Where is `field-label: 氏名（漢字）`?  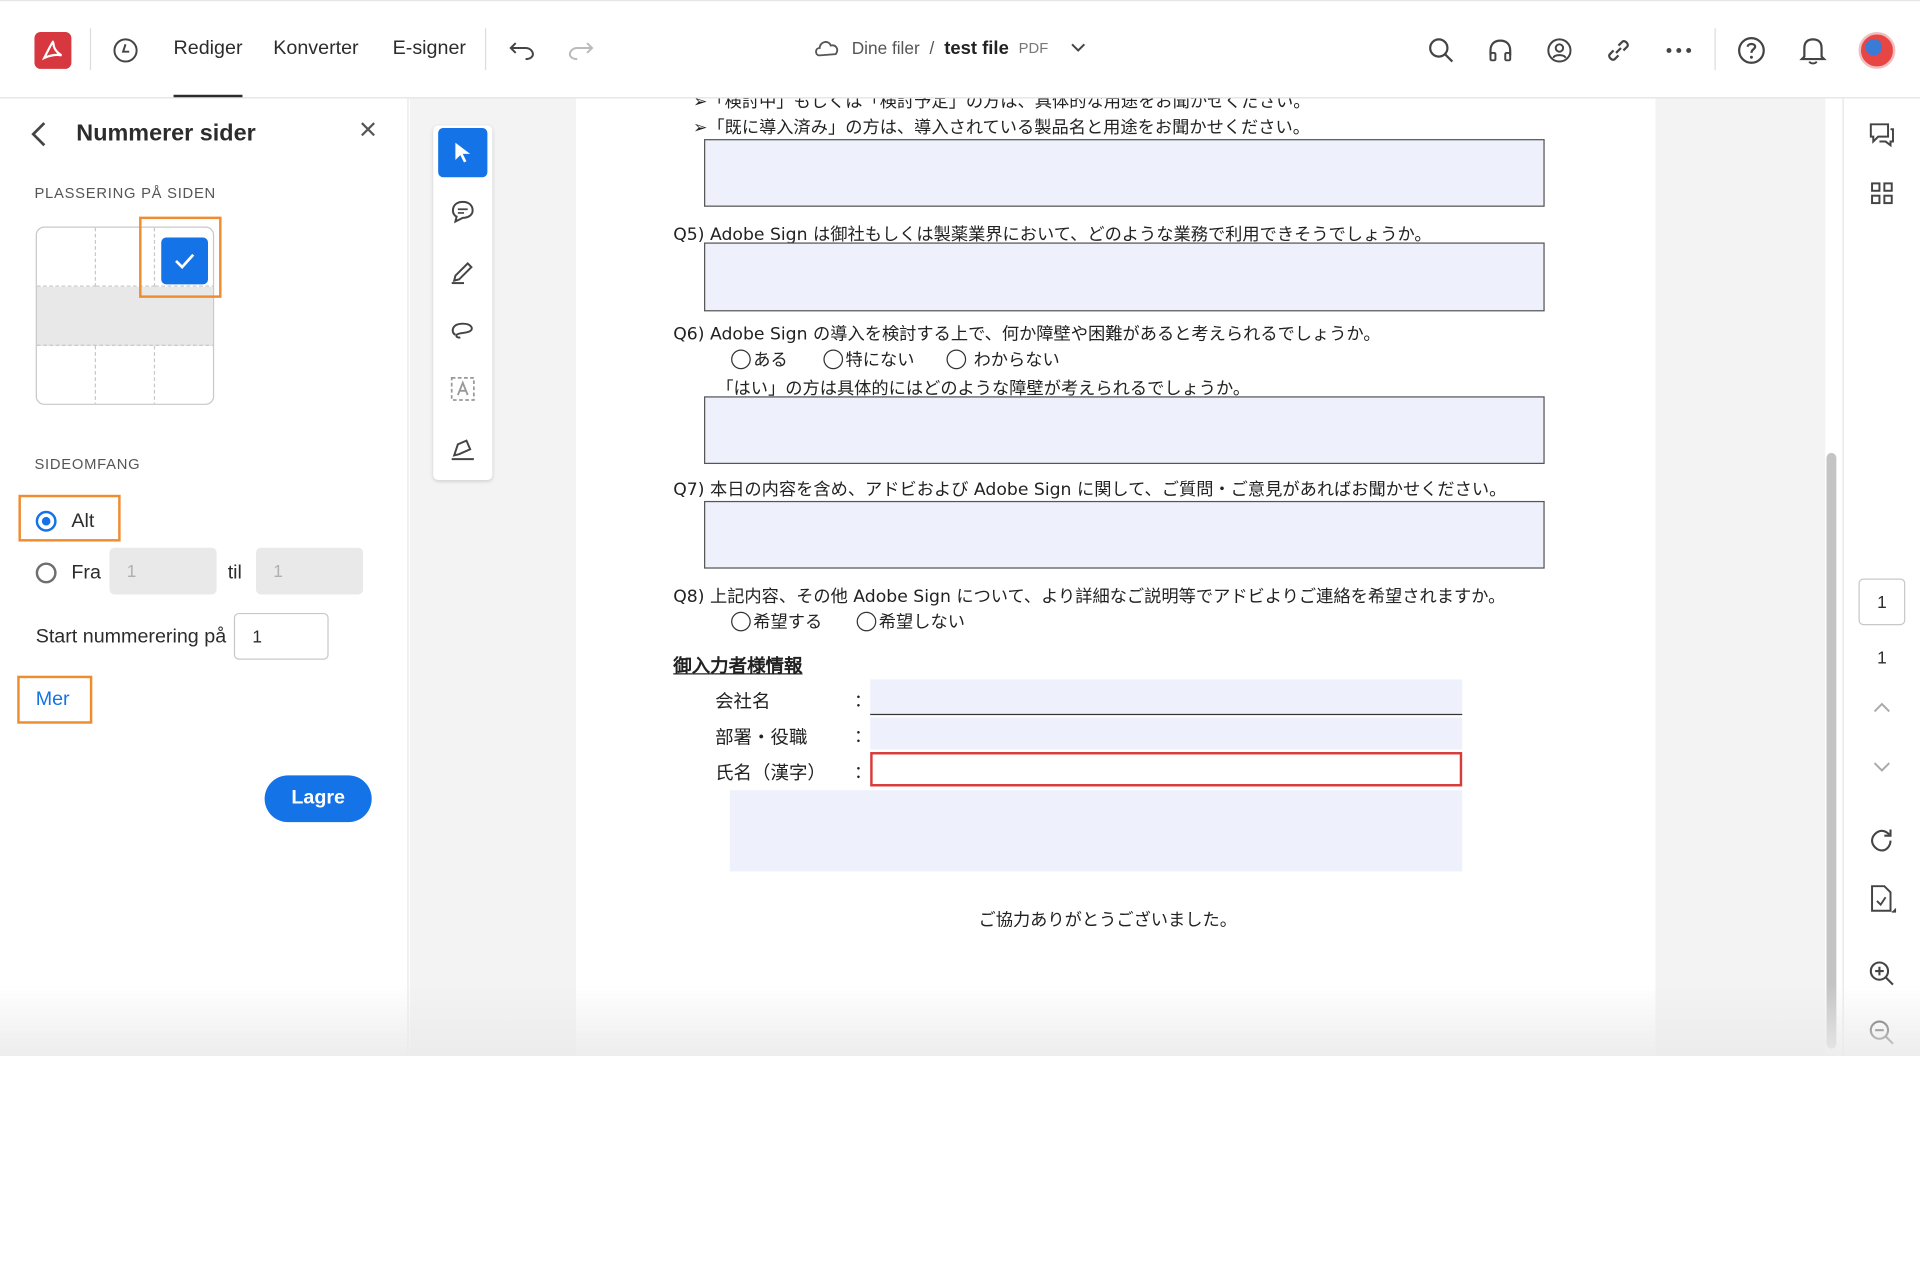
field-label: 氏名（漢字） is located at coordinates (770, 773).